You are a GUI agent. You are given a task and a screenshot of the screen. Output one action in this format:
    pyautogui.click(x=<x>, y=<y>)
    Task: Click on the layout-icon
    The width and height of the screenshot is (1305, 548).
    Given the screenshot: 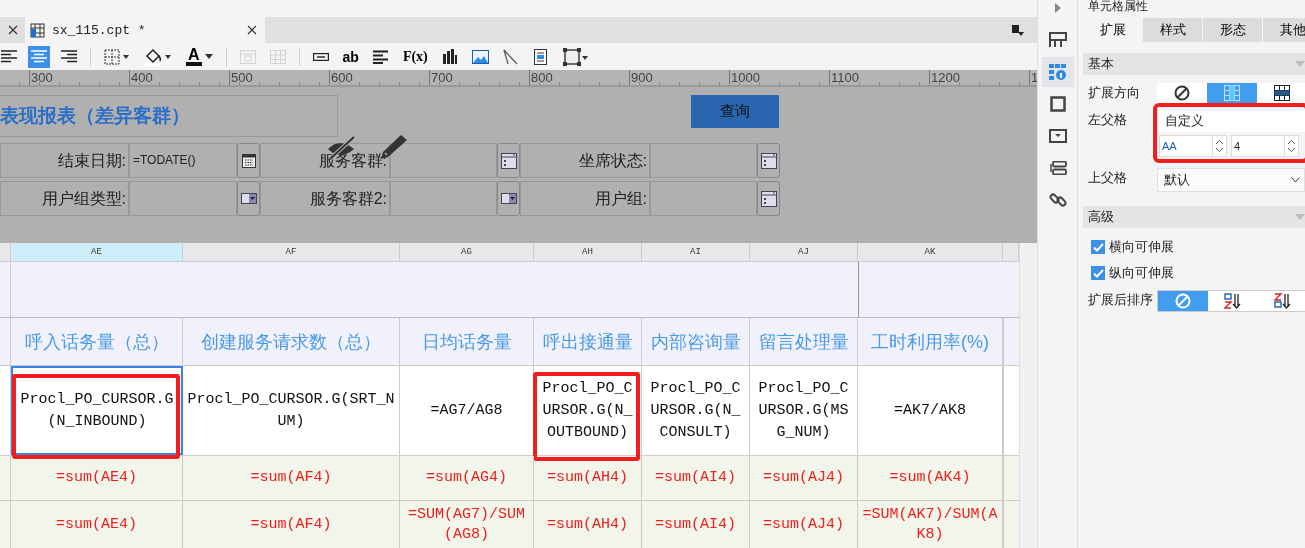 What is the action you would take?
    pyautogui.click(x=1057, y=40)
    